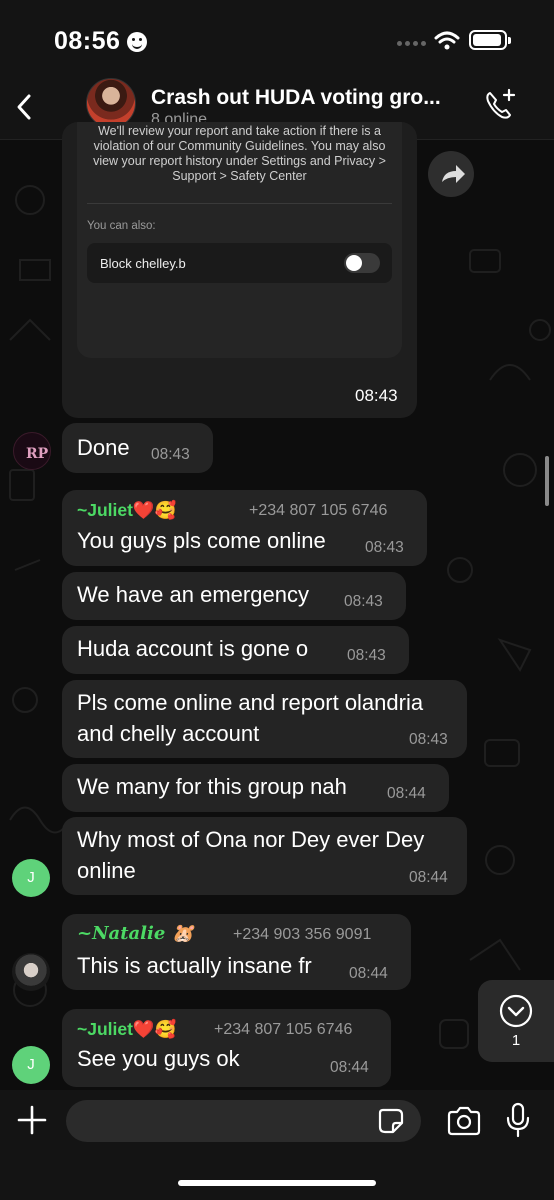 Image resolution: width=554 pixels, height=1200 pixels. Describe the element at coordinates (464, 1121) in the screenshot. I see `camera-icon` at that location.